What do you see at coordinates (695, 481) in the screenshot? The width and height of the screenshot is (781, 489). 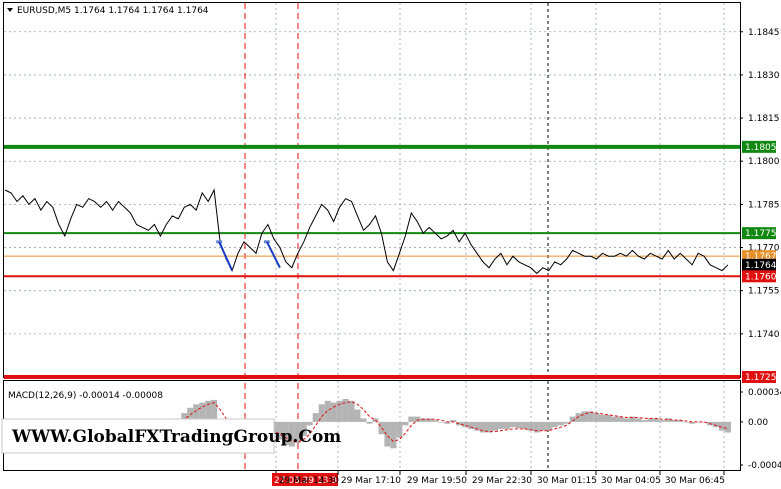 I see `x-tick-label: 30 Mar 06:45` at bounding box center [695, 481].